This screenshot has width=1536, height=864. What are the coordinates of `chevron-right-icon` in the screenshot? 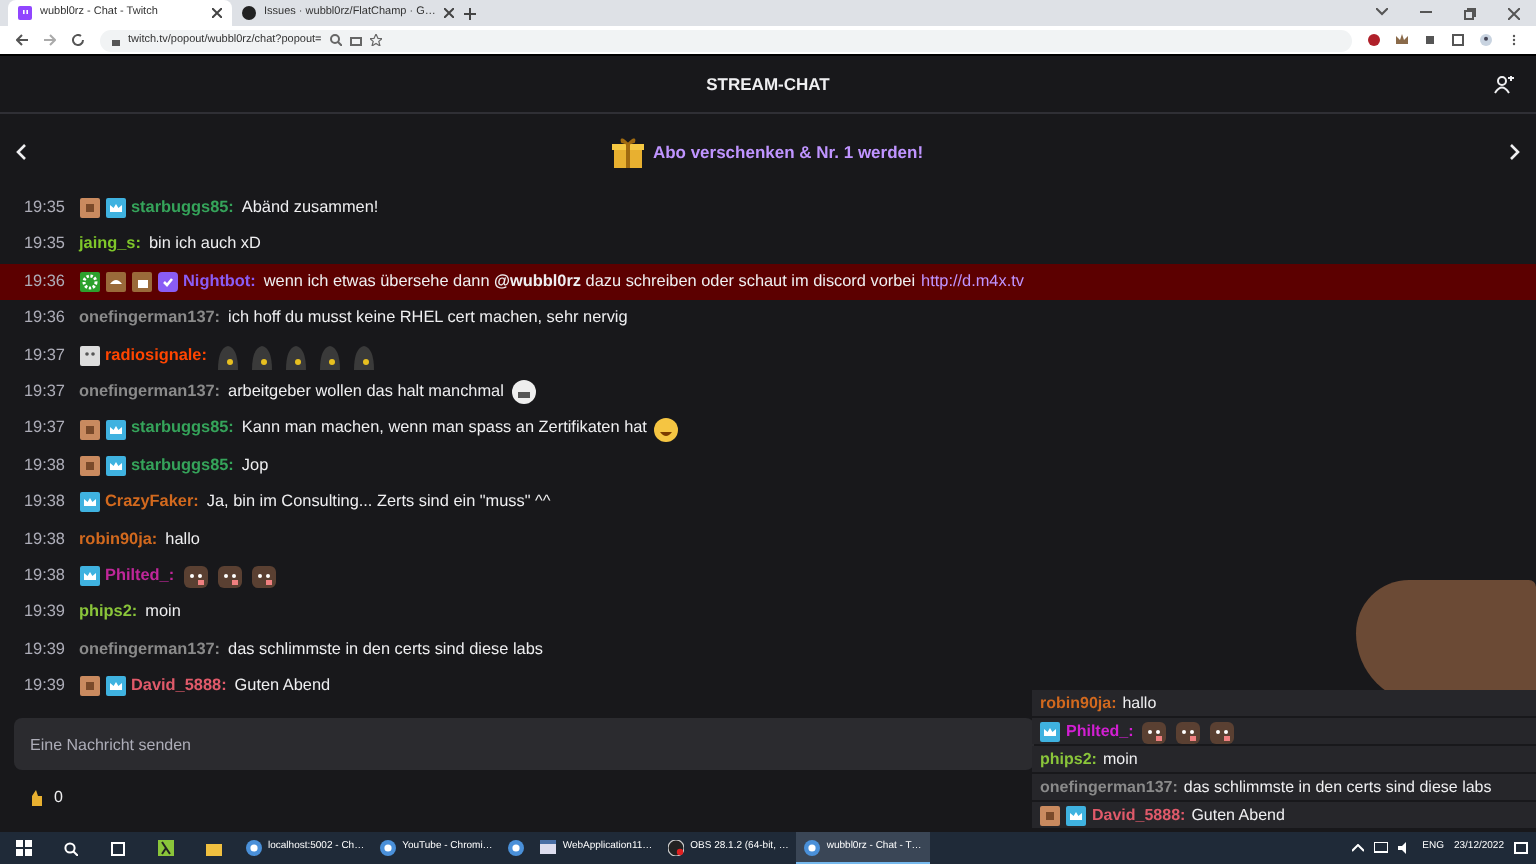 It's located at (1515, 152).